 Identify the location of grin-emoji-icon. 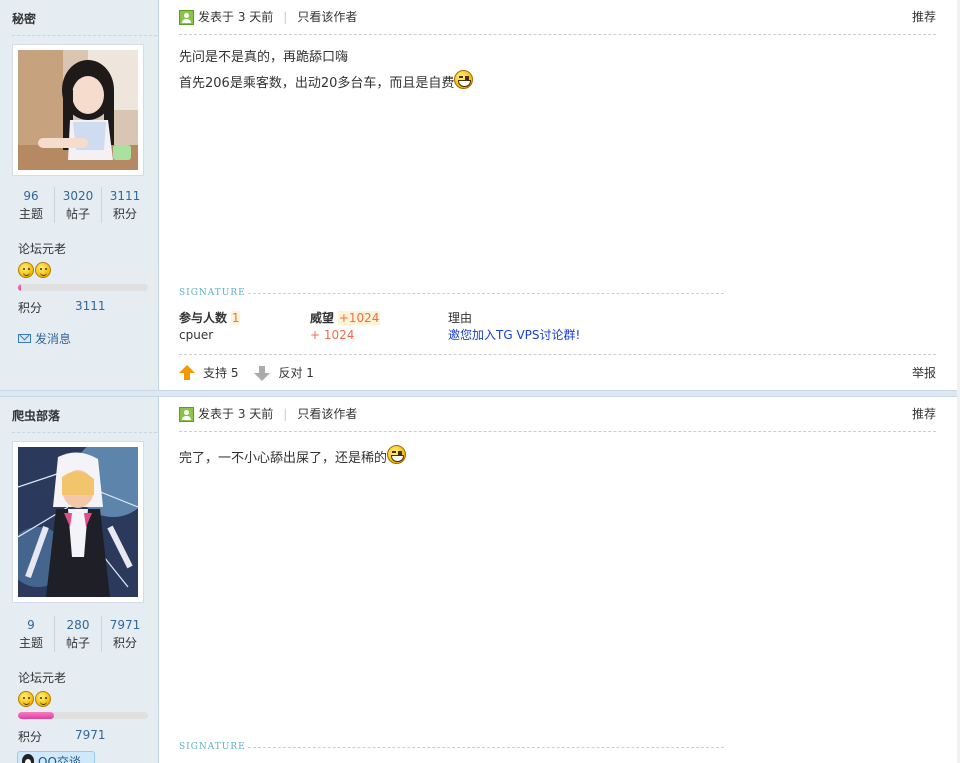
(464, 79).